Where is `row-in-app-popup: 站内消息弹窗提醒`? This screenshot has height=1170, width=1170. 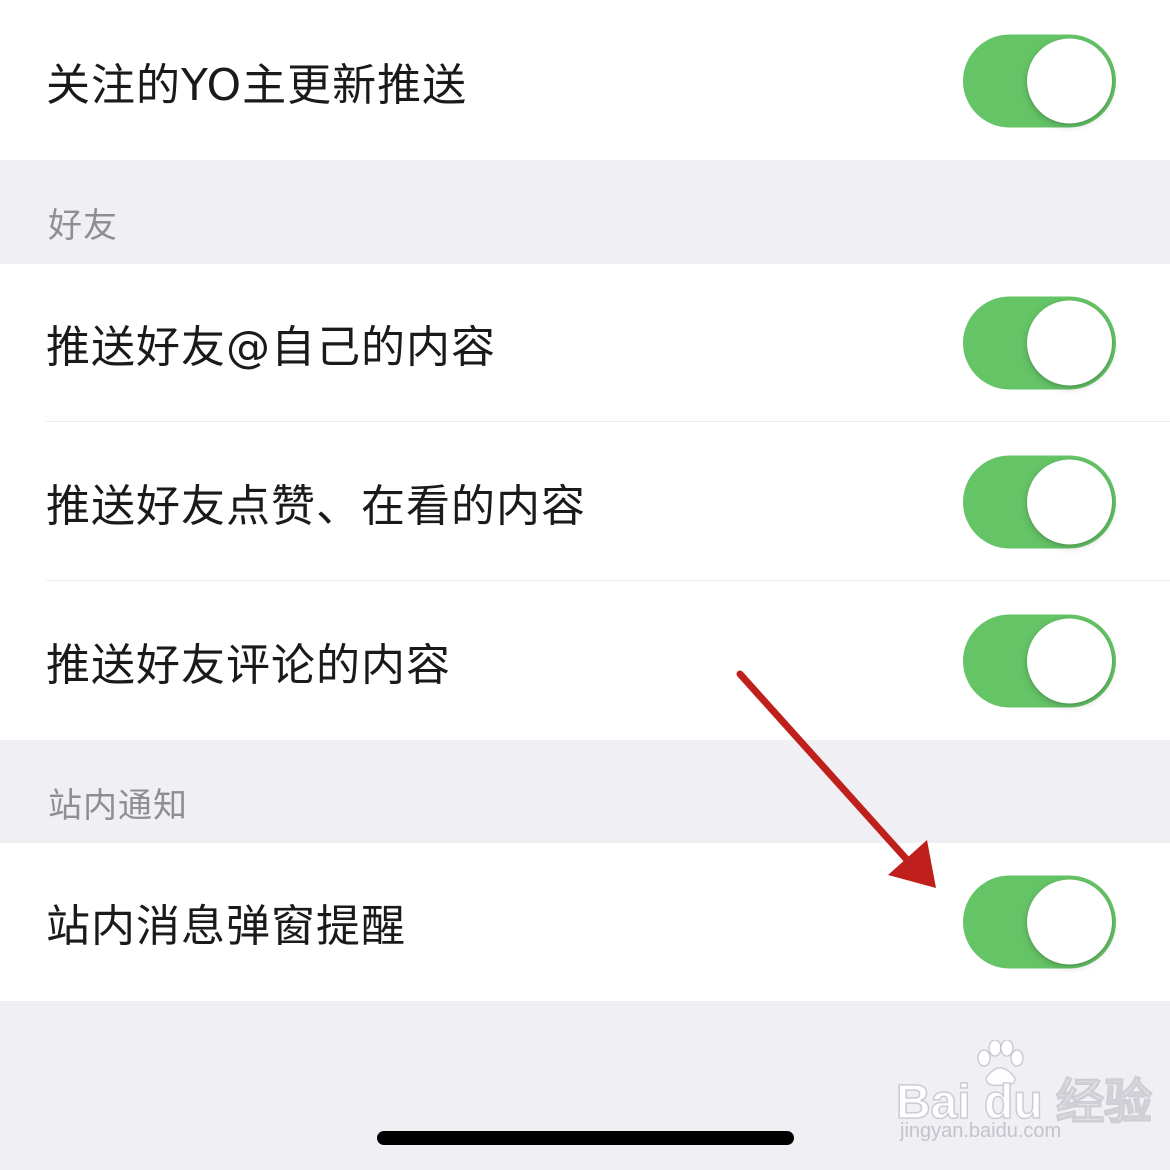 row-in-app-popup: 站内消息弹窗提醒 is located at coordinates (585, 922).